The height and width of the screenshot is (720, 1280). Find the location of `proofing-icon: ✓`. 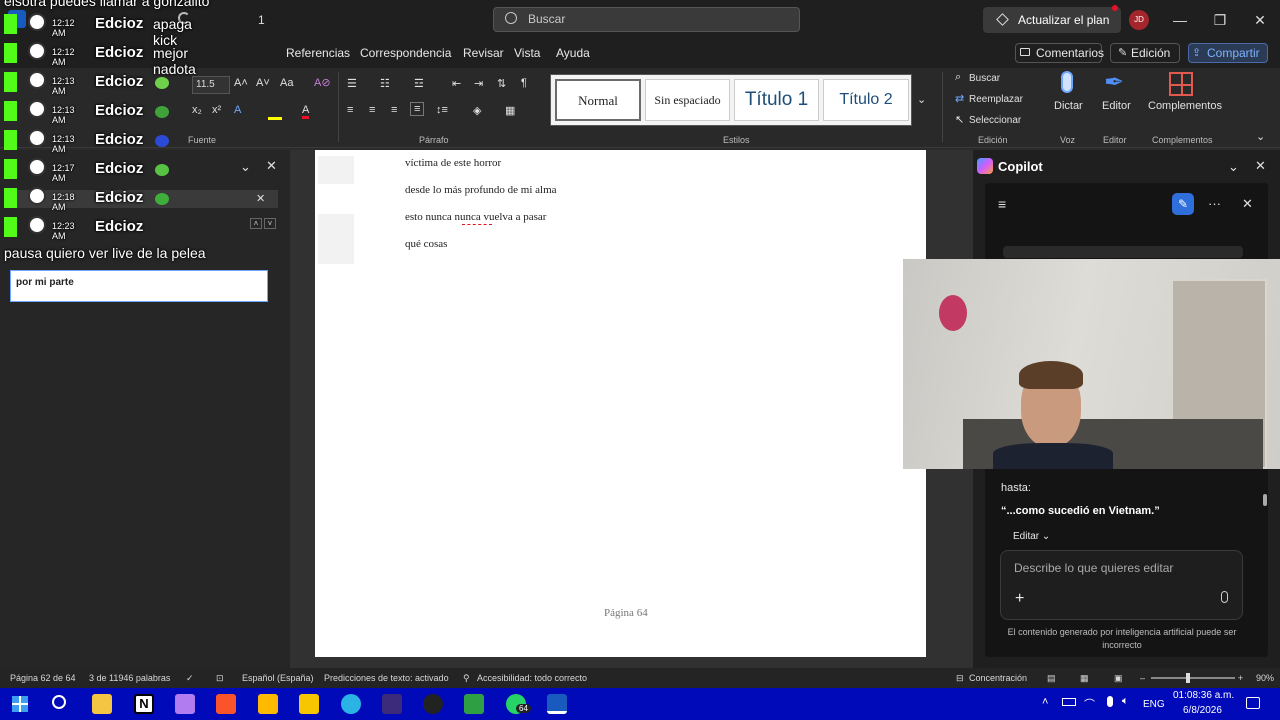

proofing-icon: ✓ is located at coordinates (190, 678).